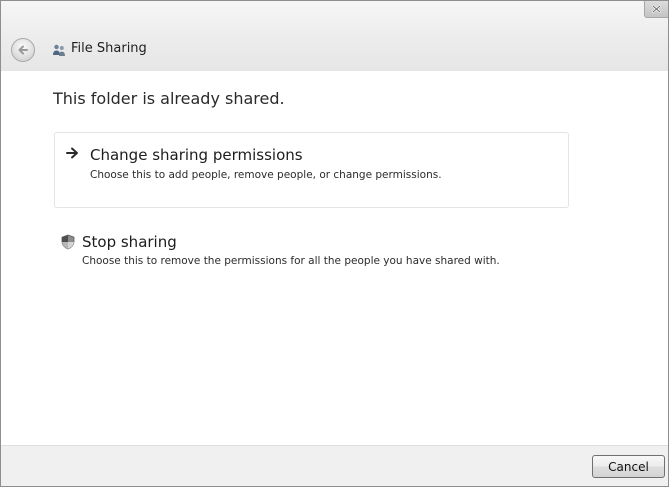  Describe the element at coordinates (628, 466) in the screenshot. I see `cancel-button: Cancel` at that location.